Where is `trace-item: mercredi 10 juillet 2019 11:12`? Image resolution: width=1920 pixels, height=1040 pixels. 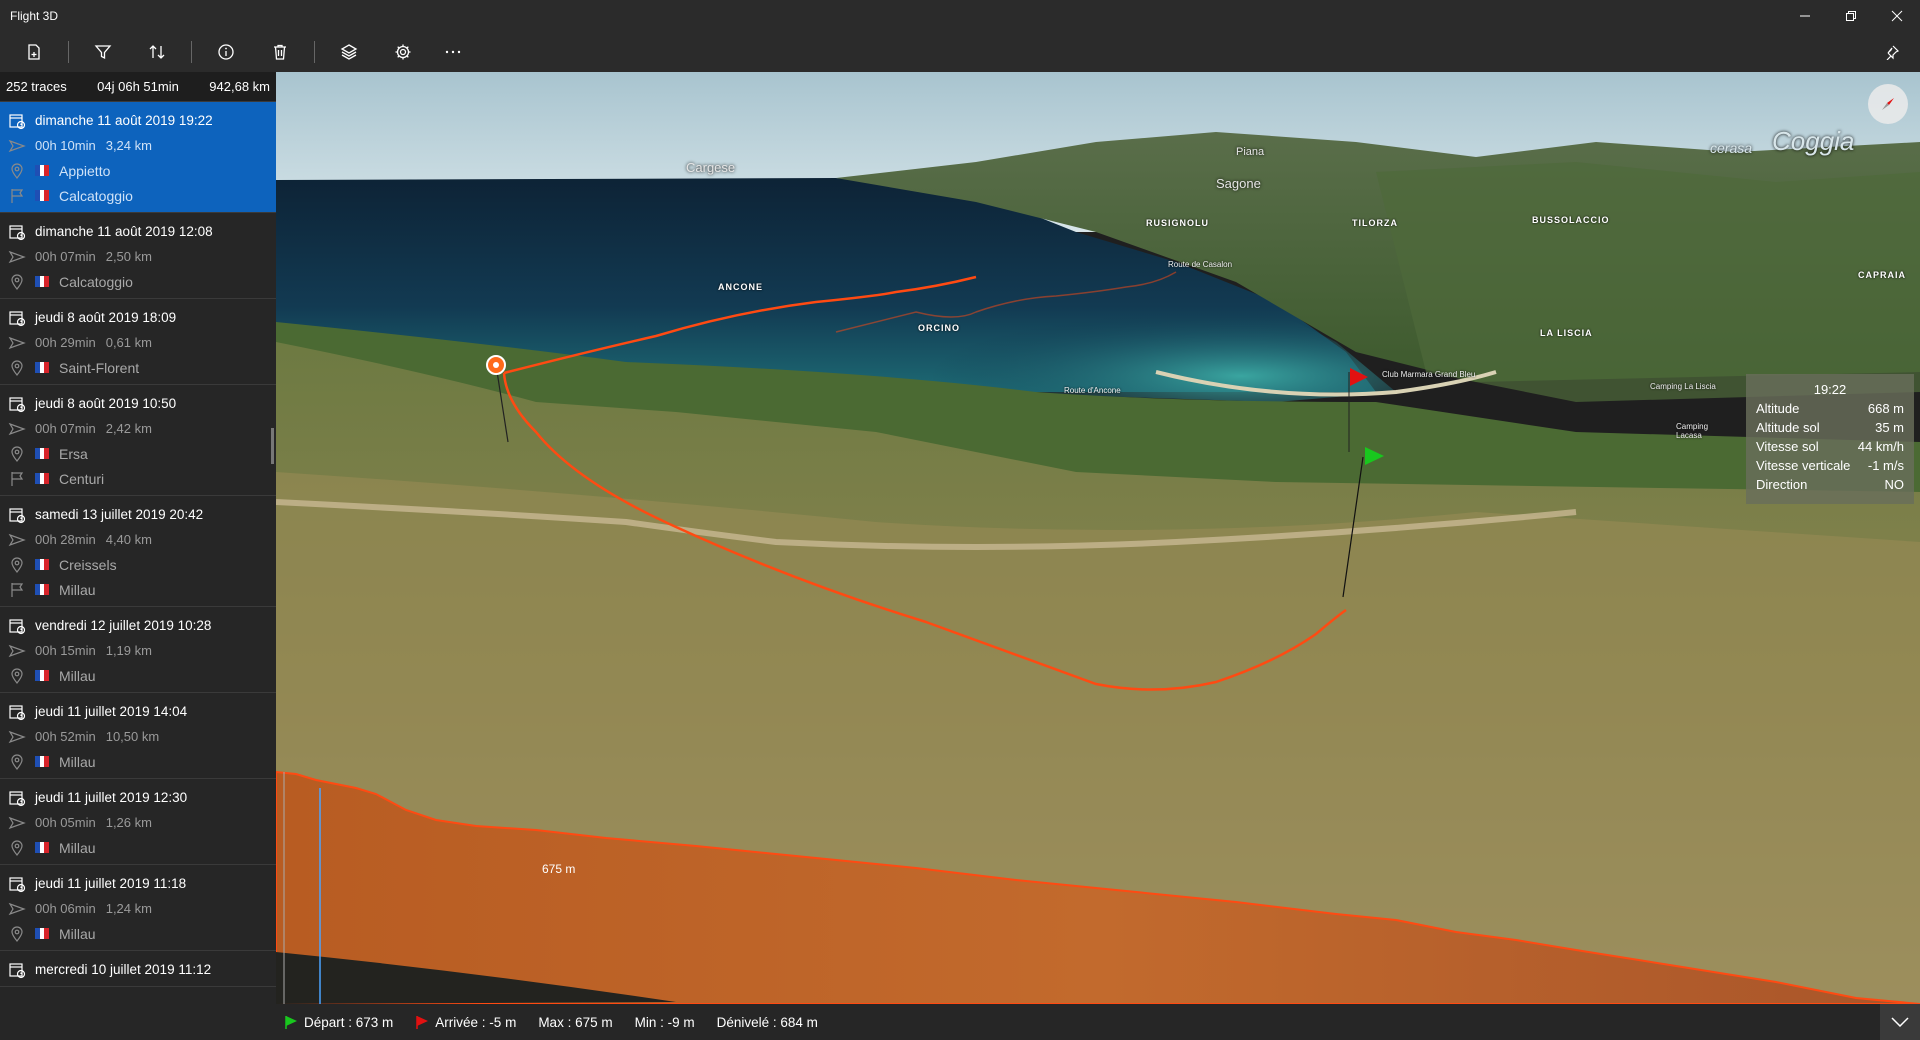
trace-item: mercredi 10 juillet 2019 11:12 is located at coordinates (138, 969).